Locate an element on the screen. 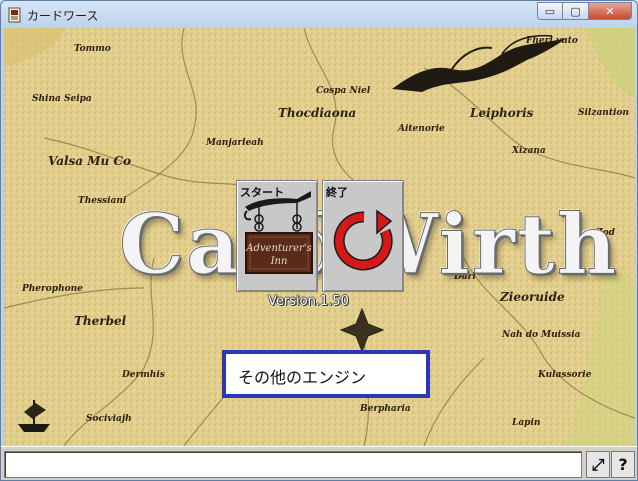 The height and width of the screenshot is (481, 638). window-controls: ▭ ▢ ✕ is located at coordinates (584, 12).